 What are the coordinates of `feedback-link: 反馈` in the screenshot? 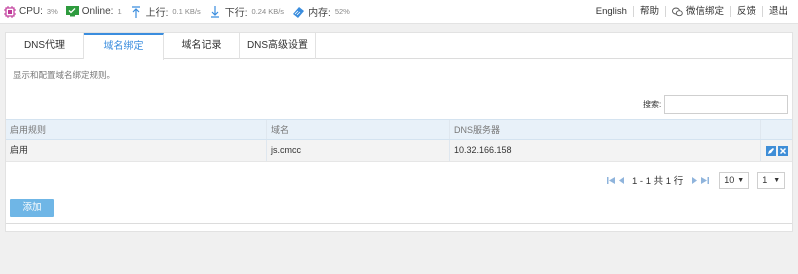 It's located at (745, 11).